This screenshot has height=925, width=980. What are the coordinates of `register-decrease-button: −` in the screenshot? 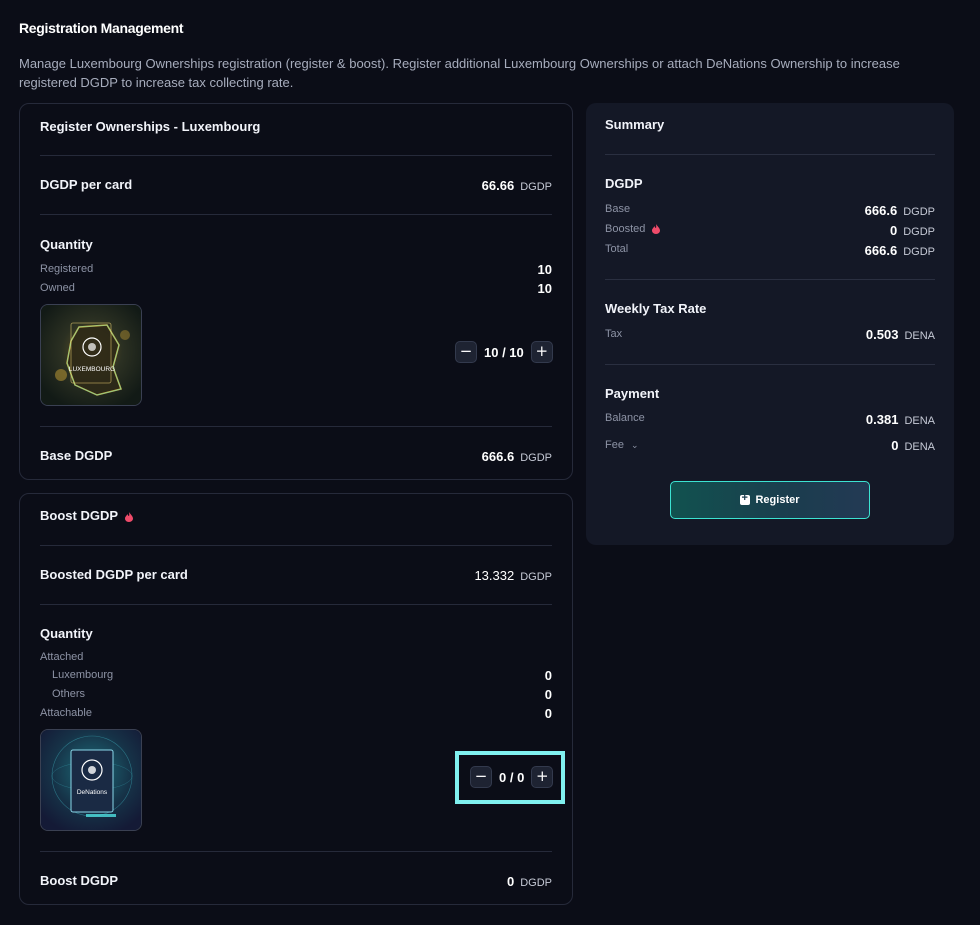 It's located at (466, 352).